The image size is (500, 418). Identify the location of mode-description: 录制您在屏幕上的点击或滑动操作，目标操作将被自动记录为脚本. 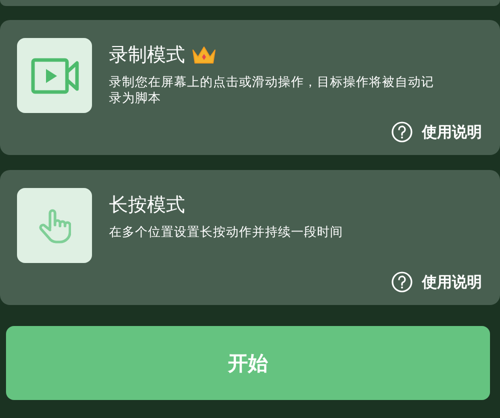
(272, 90).